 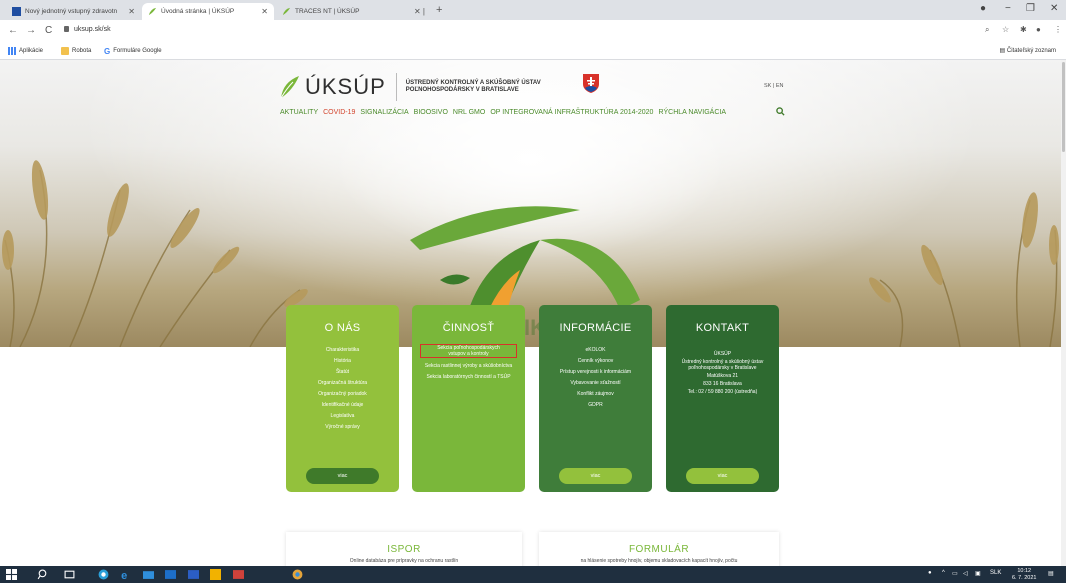 What do you see at coordinates (431, 112) in the screenshot?
I see `nav-bioosivo: BIOOSIVO` at bounding box center [431, 112].